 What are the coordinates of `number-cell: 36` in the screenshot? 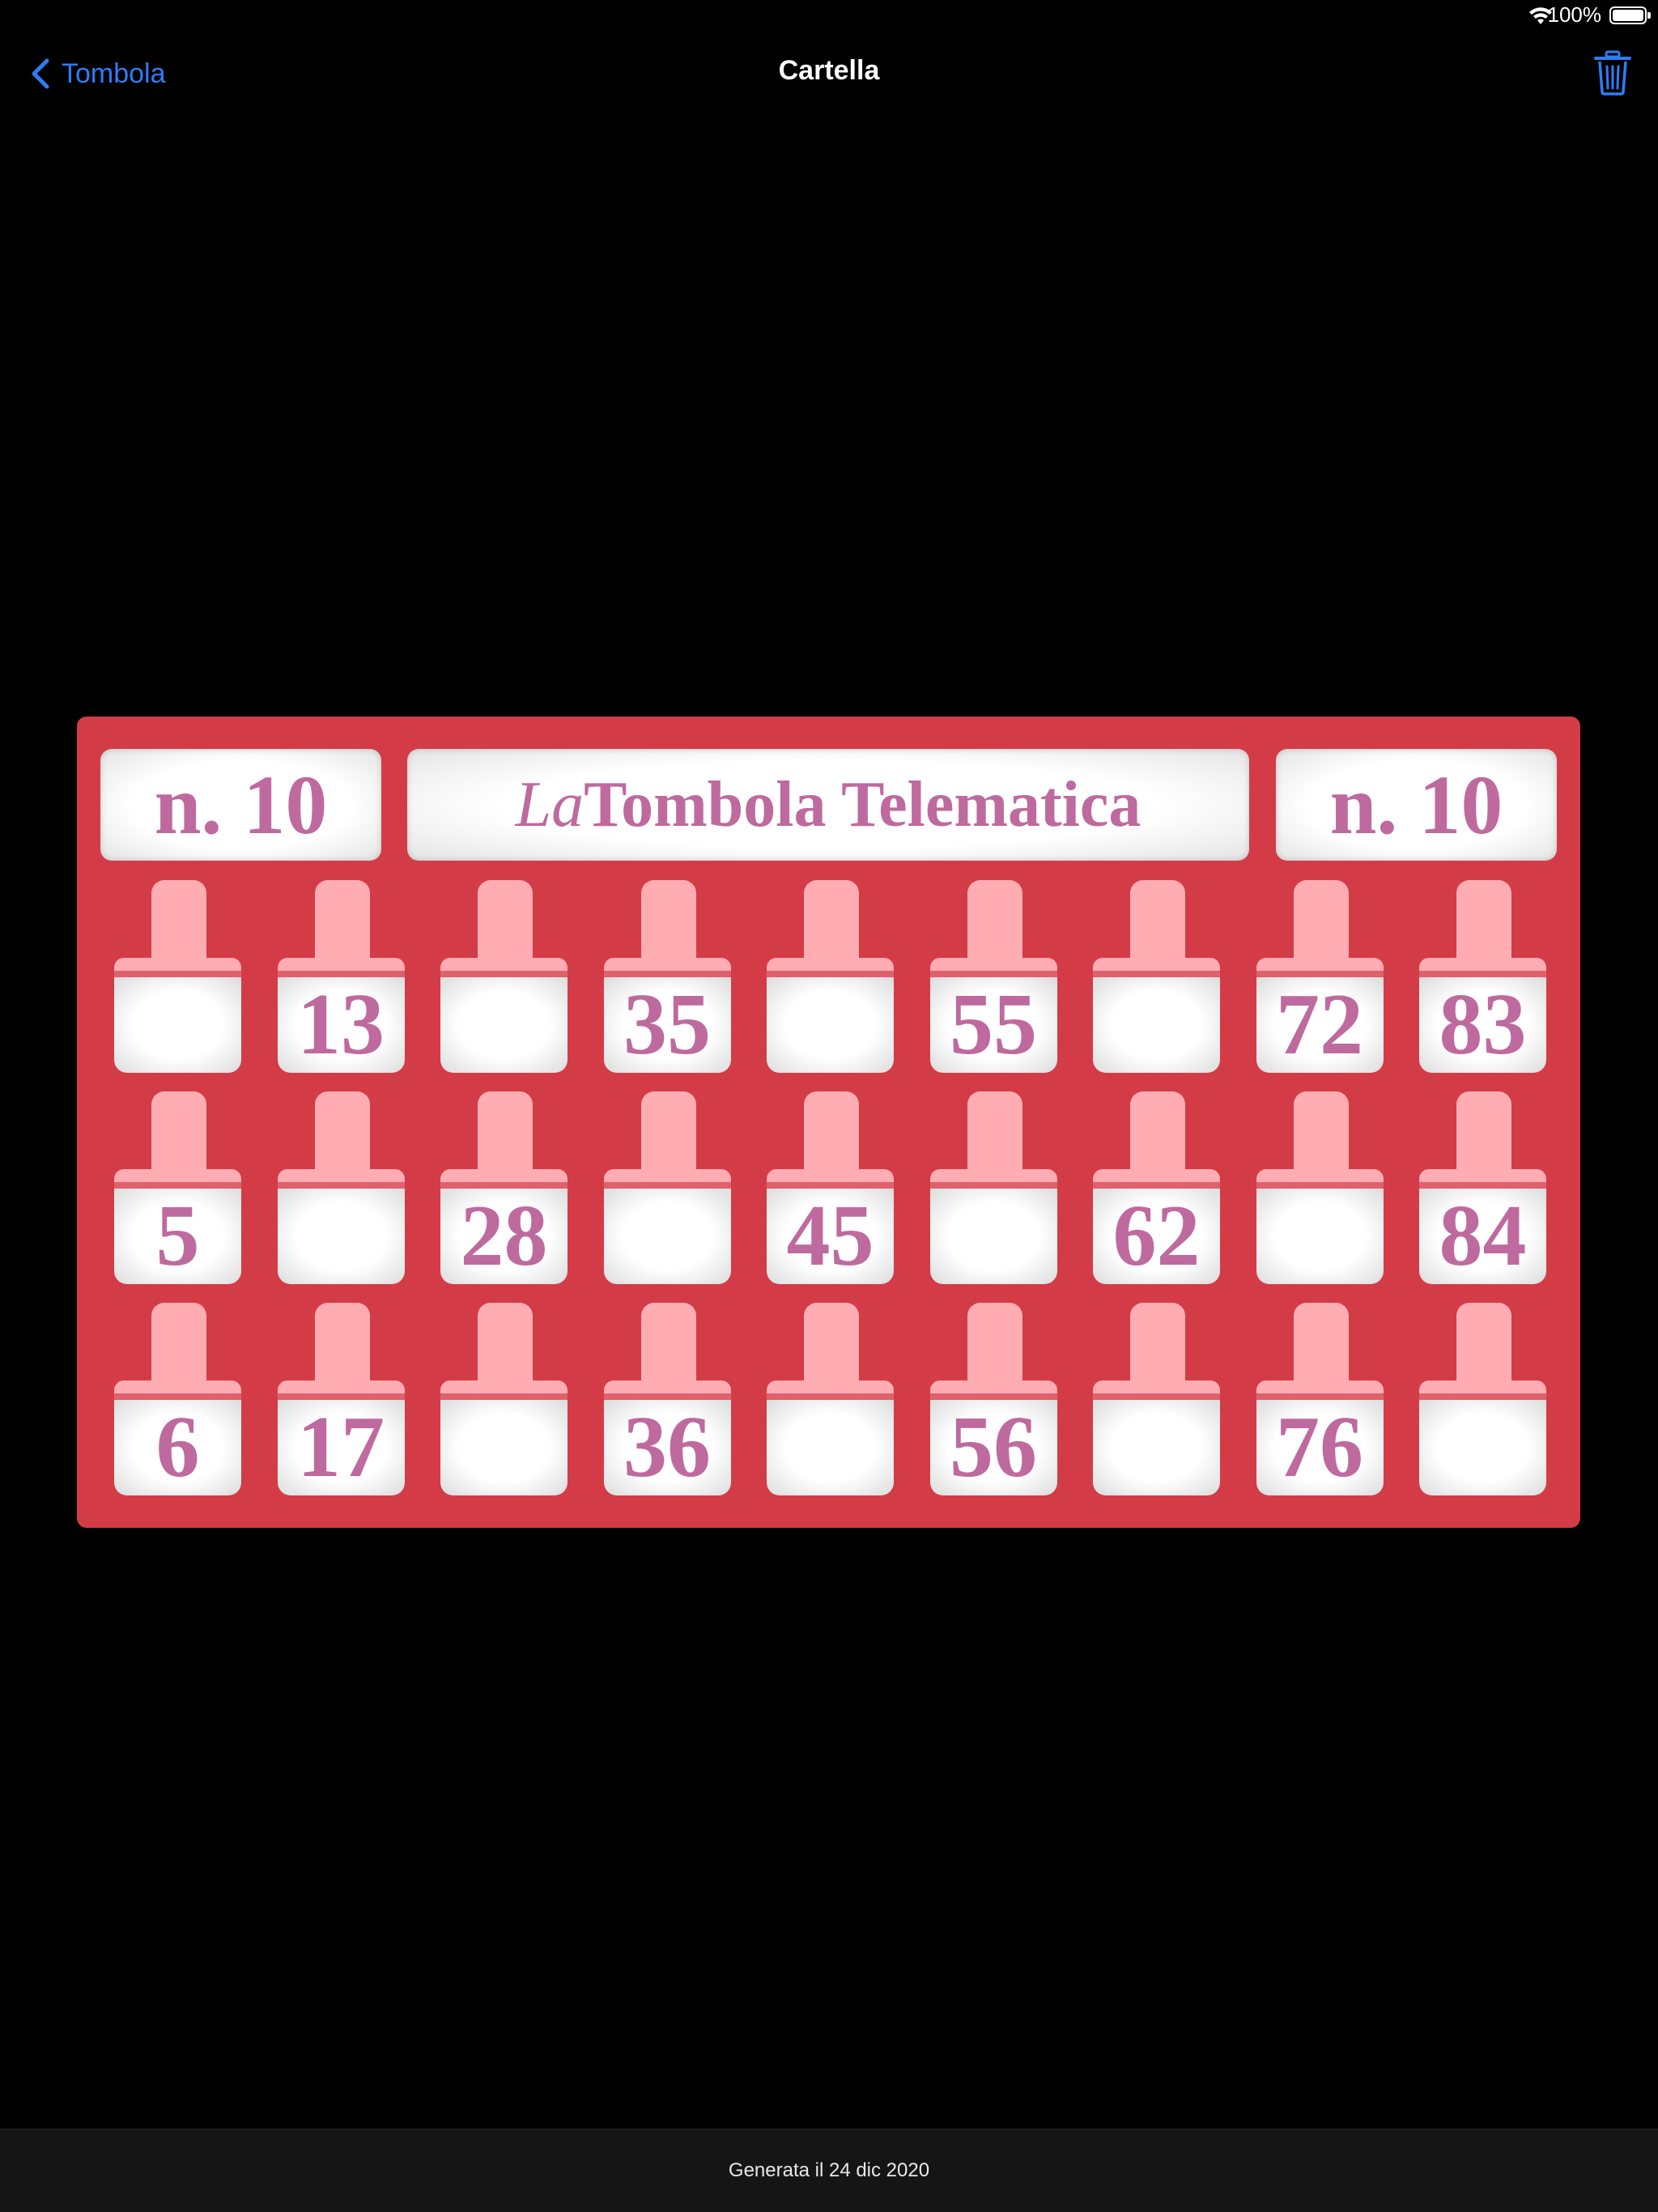 It's located at (667, 1399).